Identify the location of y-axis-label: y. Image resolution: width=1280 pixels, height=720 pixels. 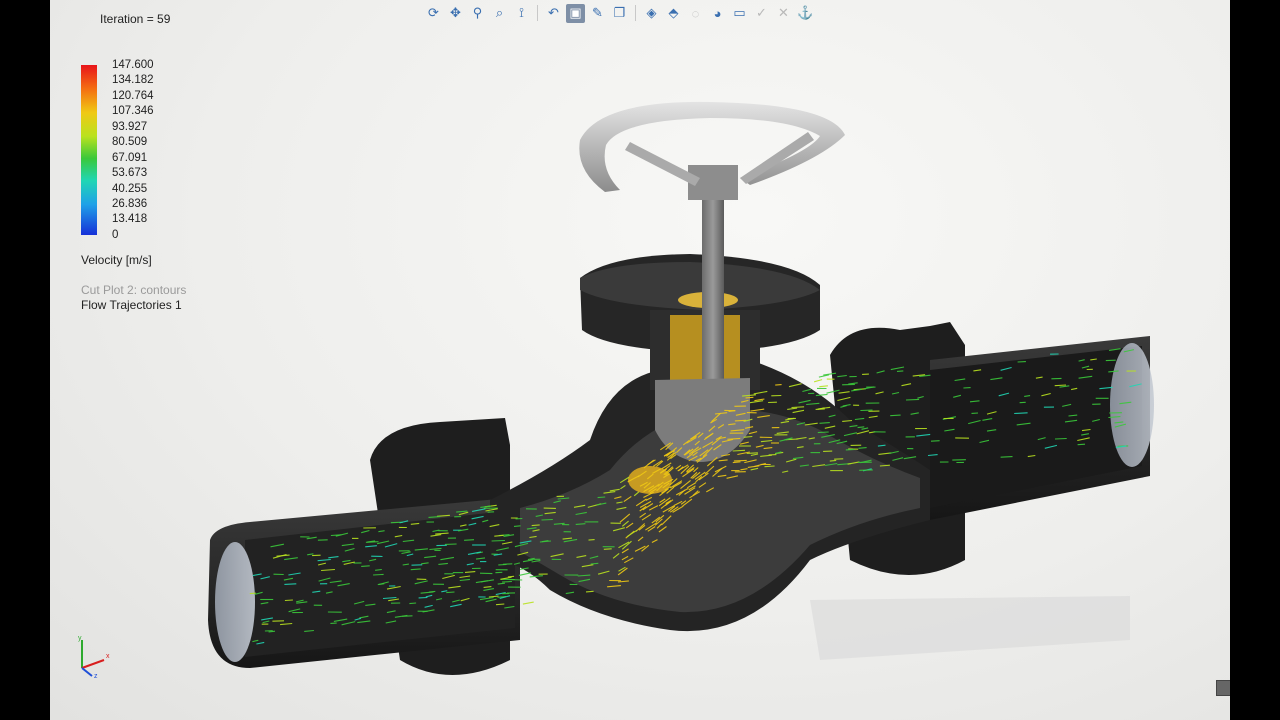
(80, 638).